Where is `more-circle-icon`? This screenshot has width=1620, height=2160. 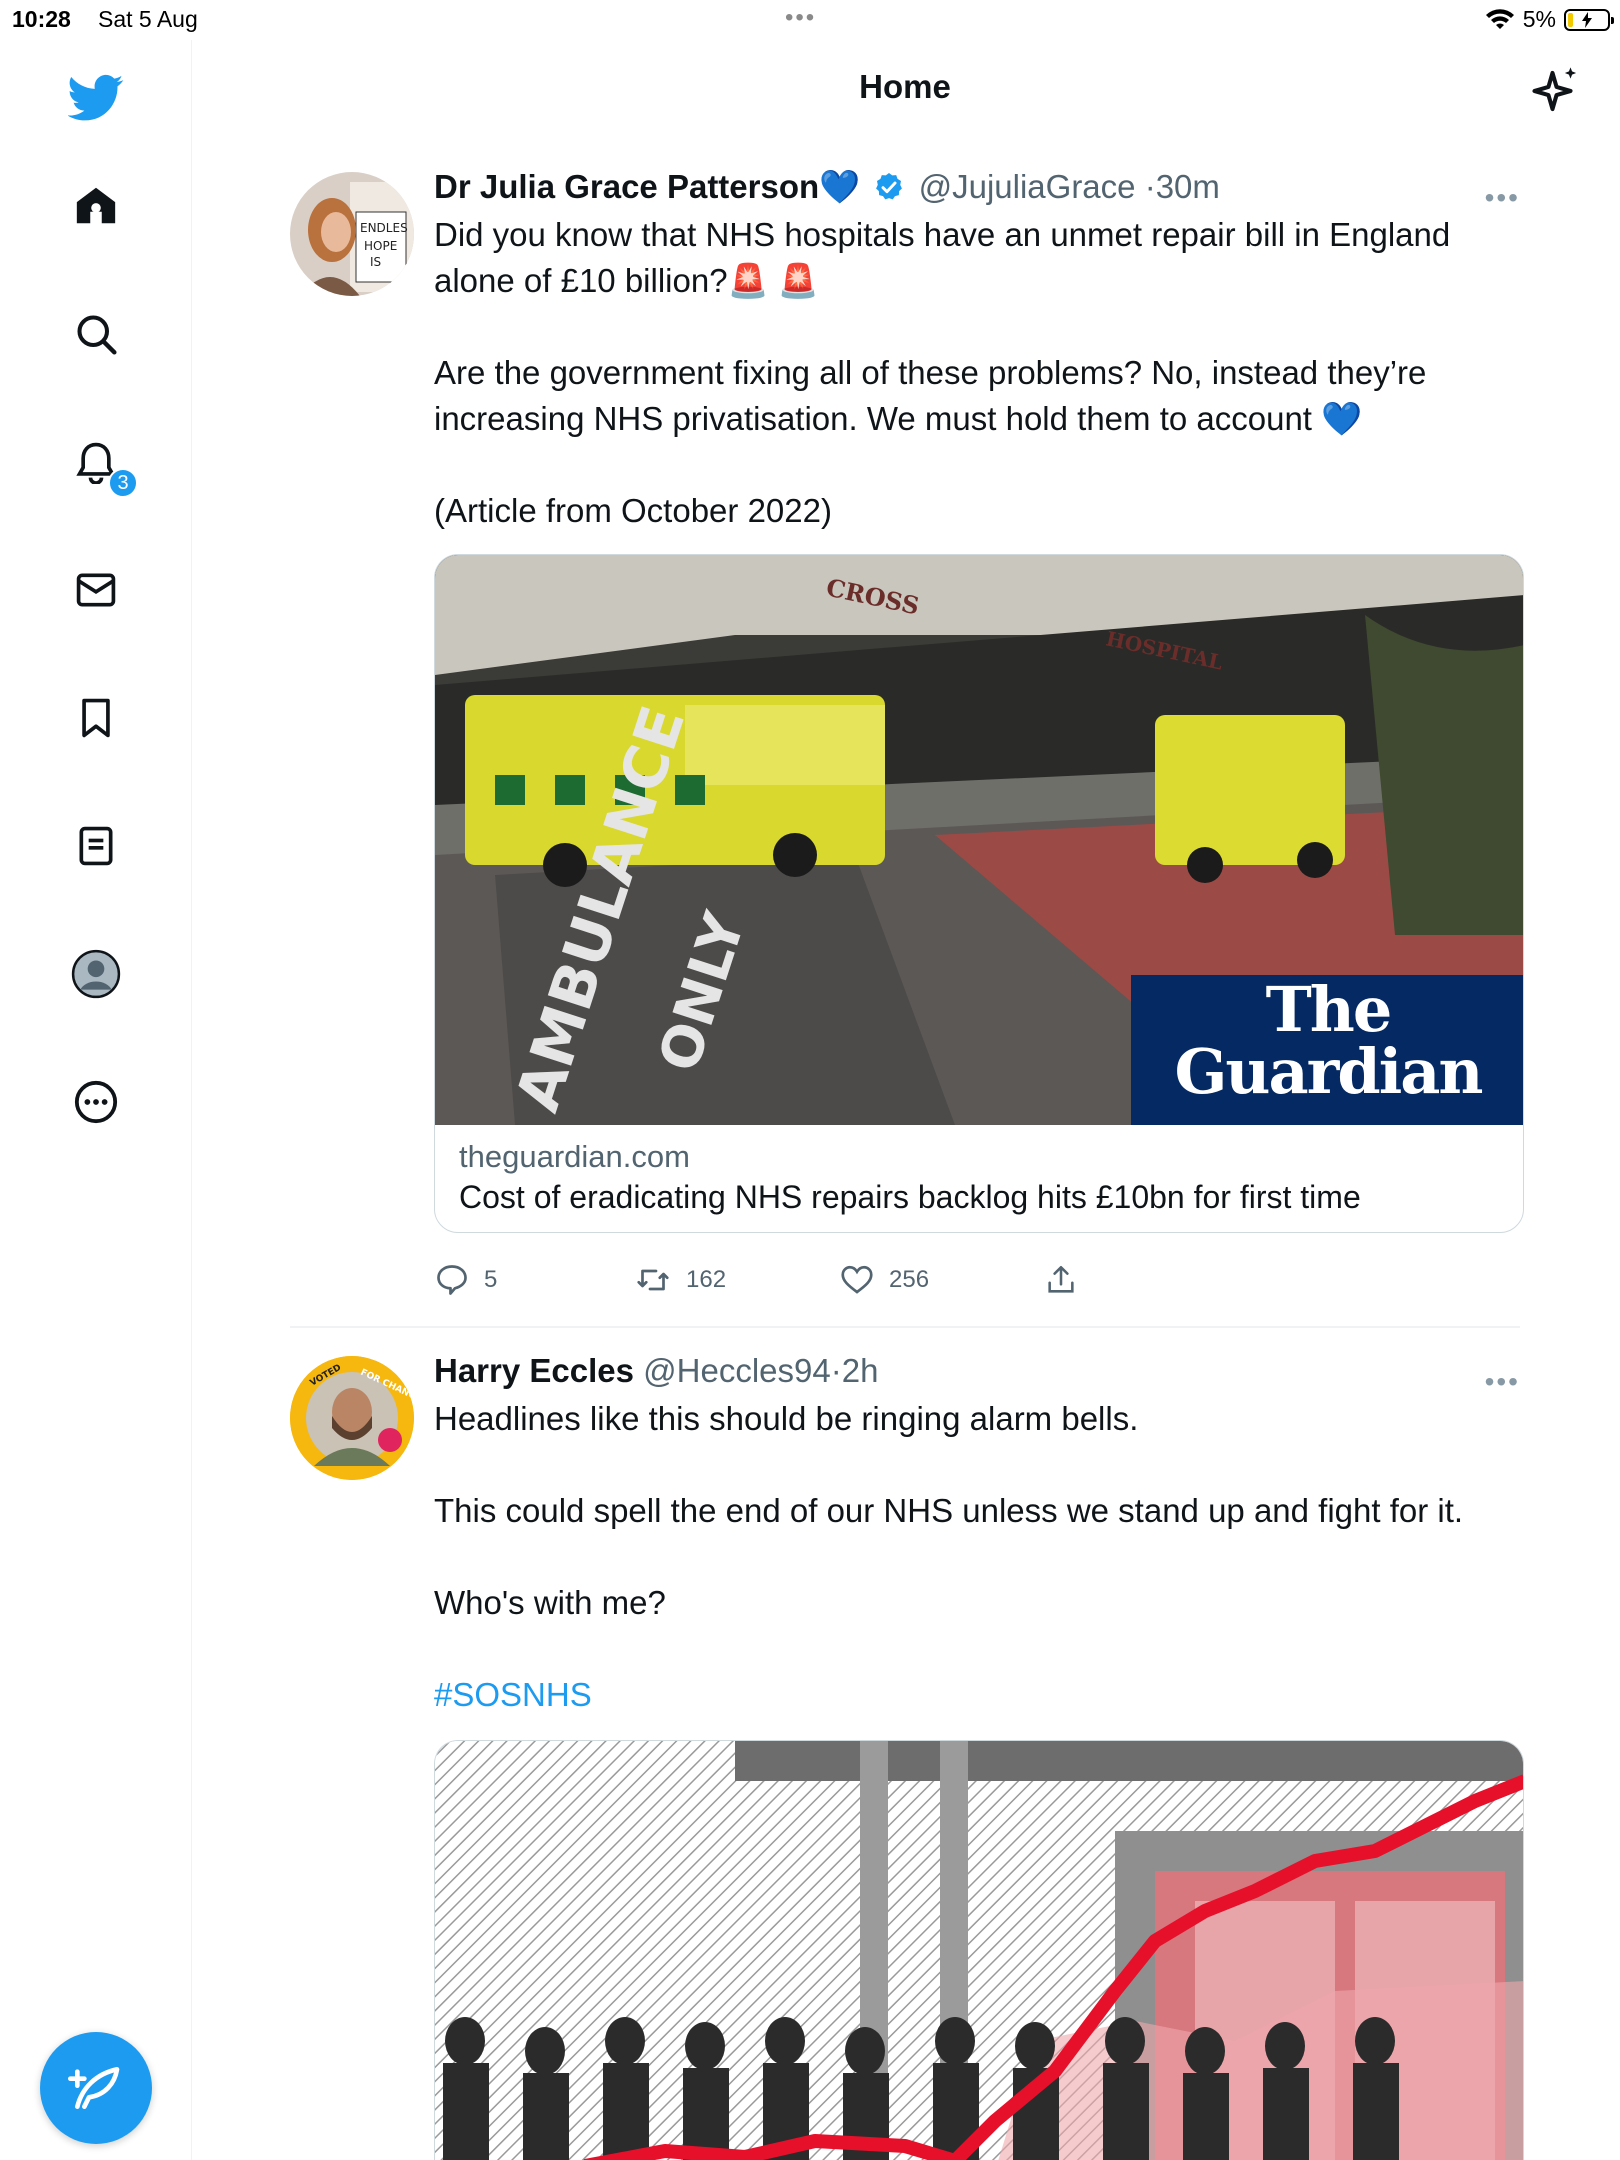
more-circle-icon is located at coordinates (96, 1102).